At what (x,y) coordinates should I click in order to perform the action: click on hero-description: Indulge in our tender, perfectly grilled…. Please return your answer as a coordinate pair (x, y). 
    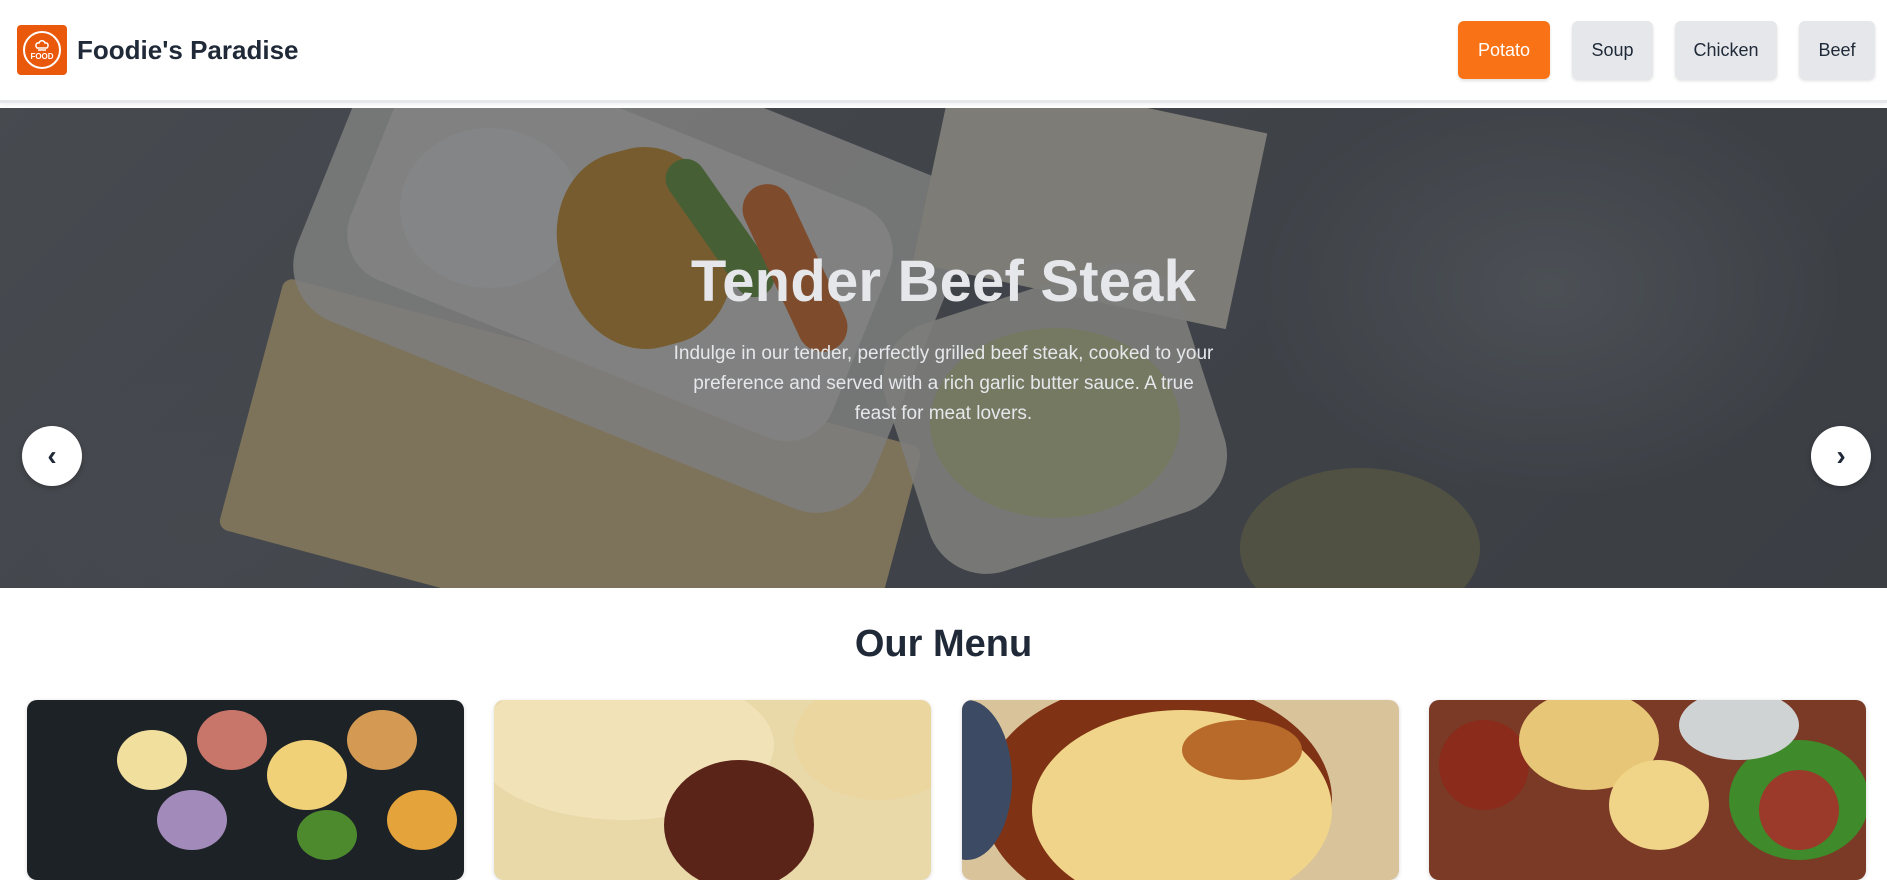
    Looking at the image, I should click on (943, 383).